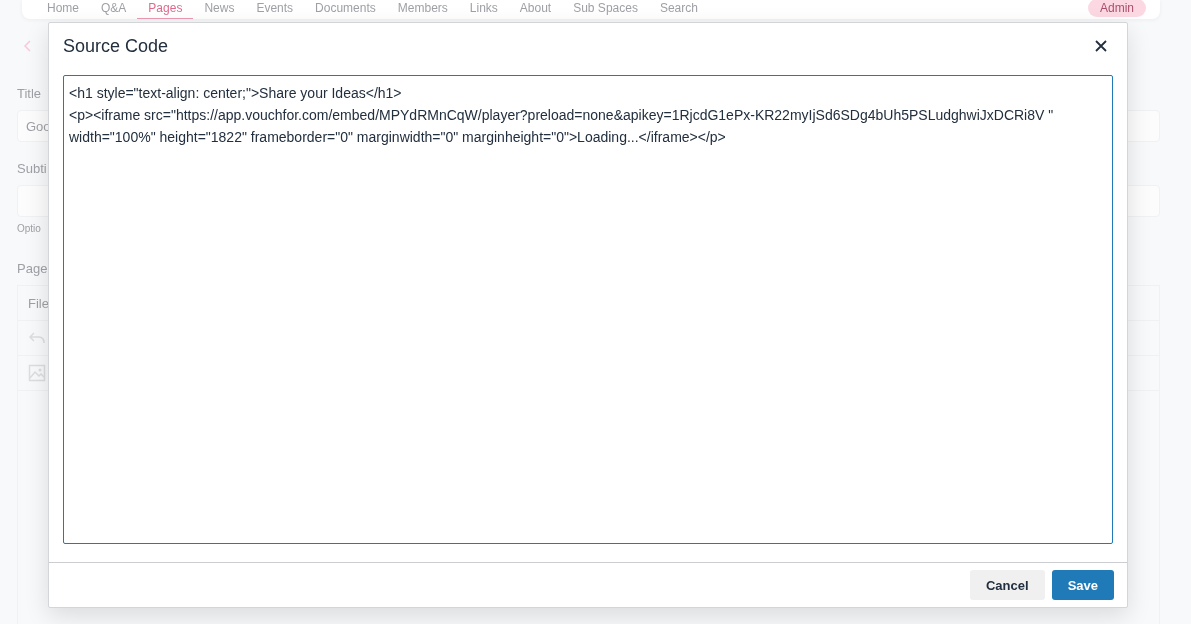  What do you see at coordinates (37, 373) in the screenshot?
I see `image-icon` at bounding box center [37, 373].